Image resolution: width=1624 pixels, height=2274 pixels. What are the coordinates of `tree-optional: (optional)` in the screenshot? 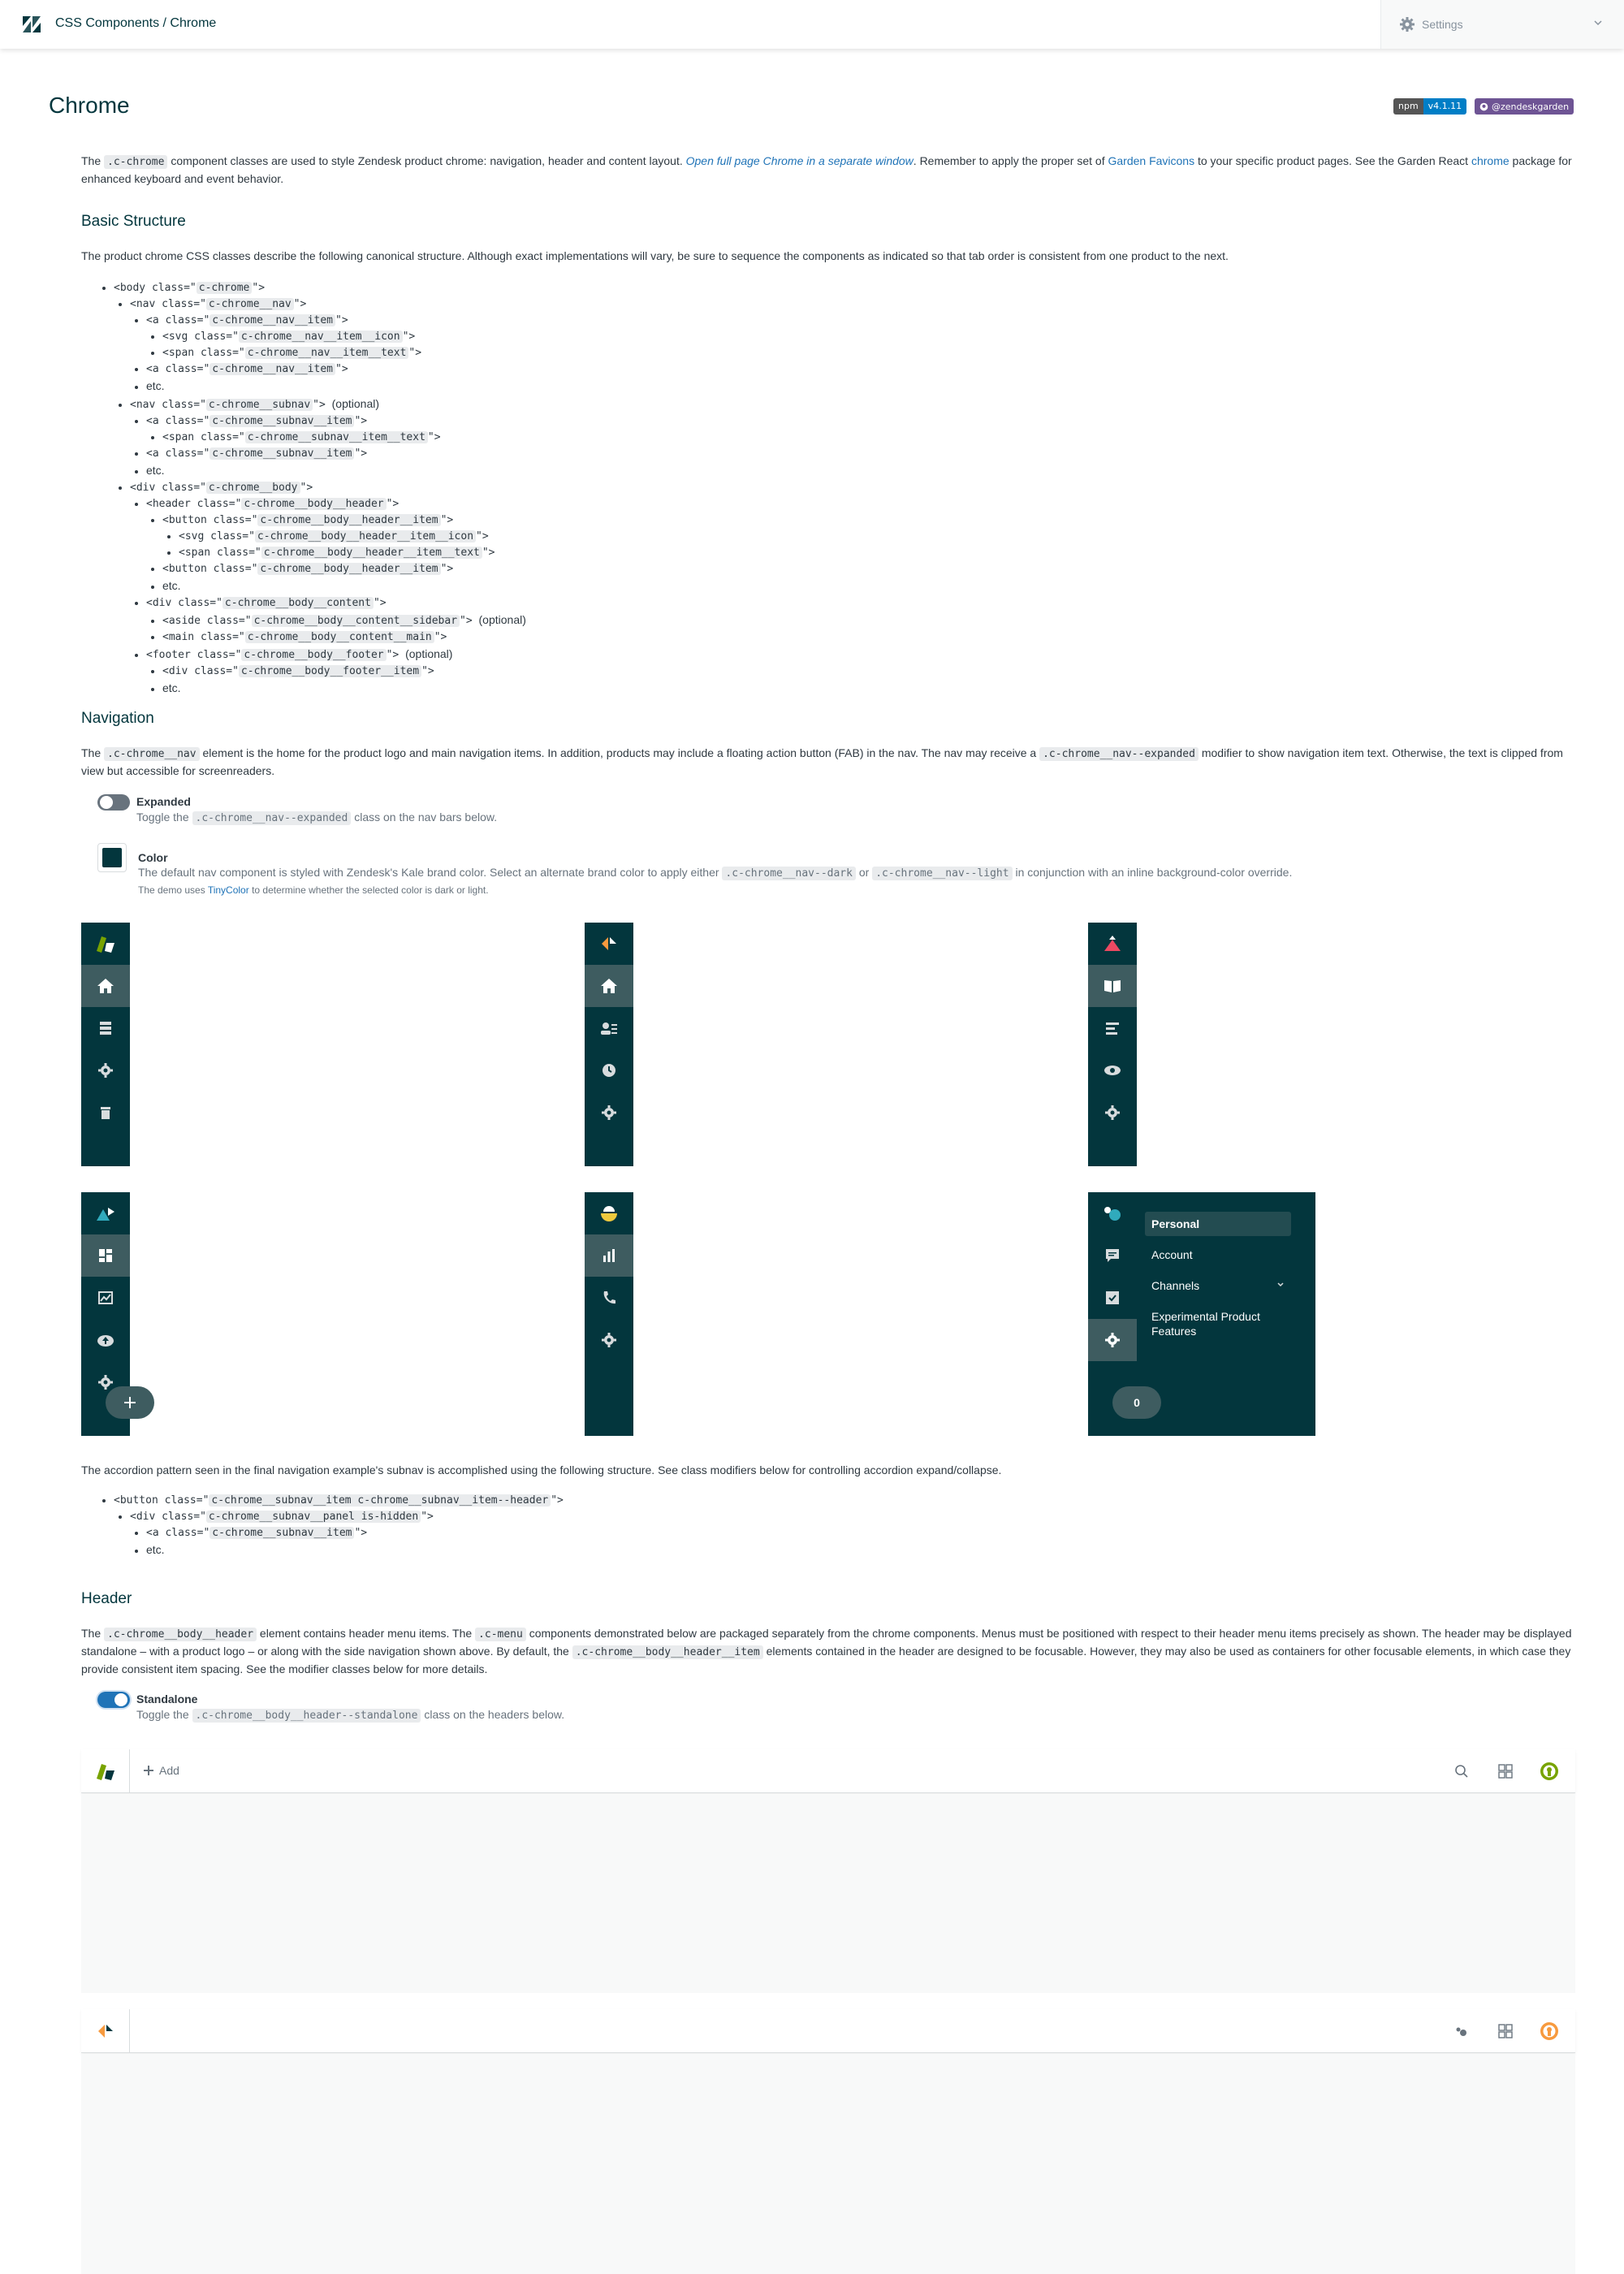 It's located at (356, 404).